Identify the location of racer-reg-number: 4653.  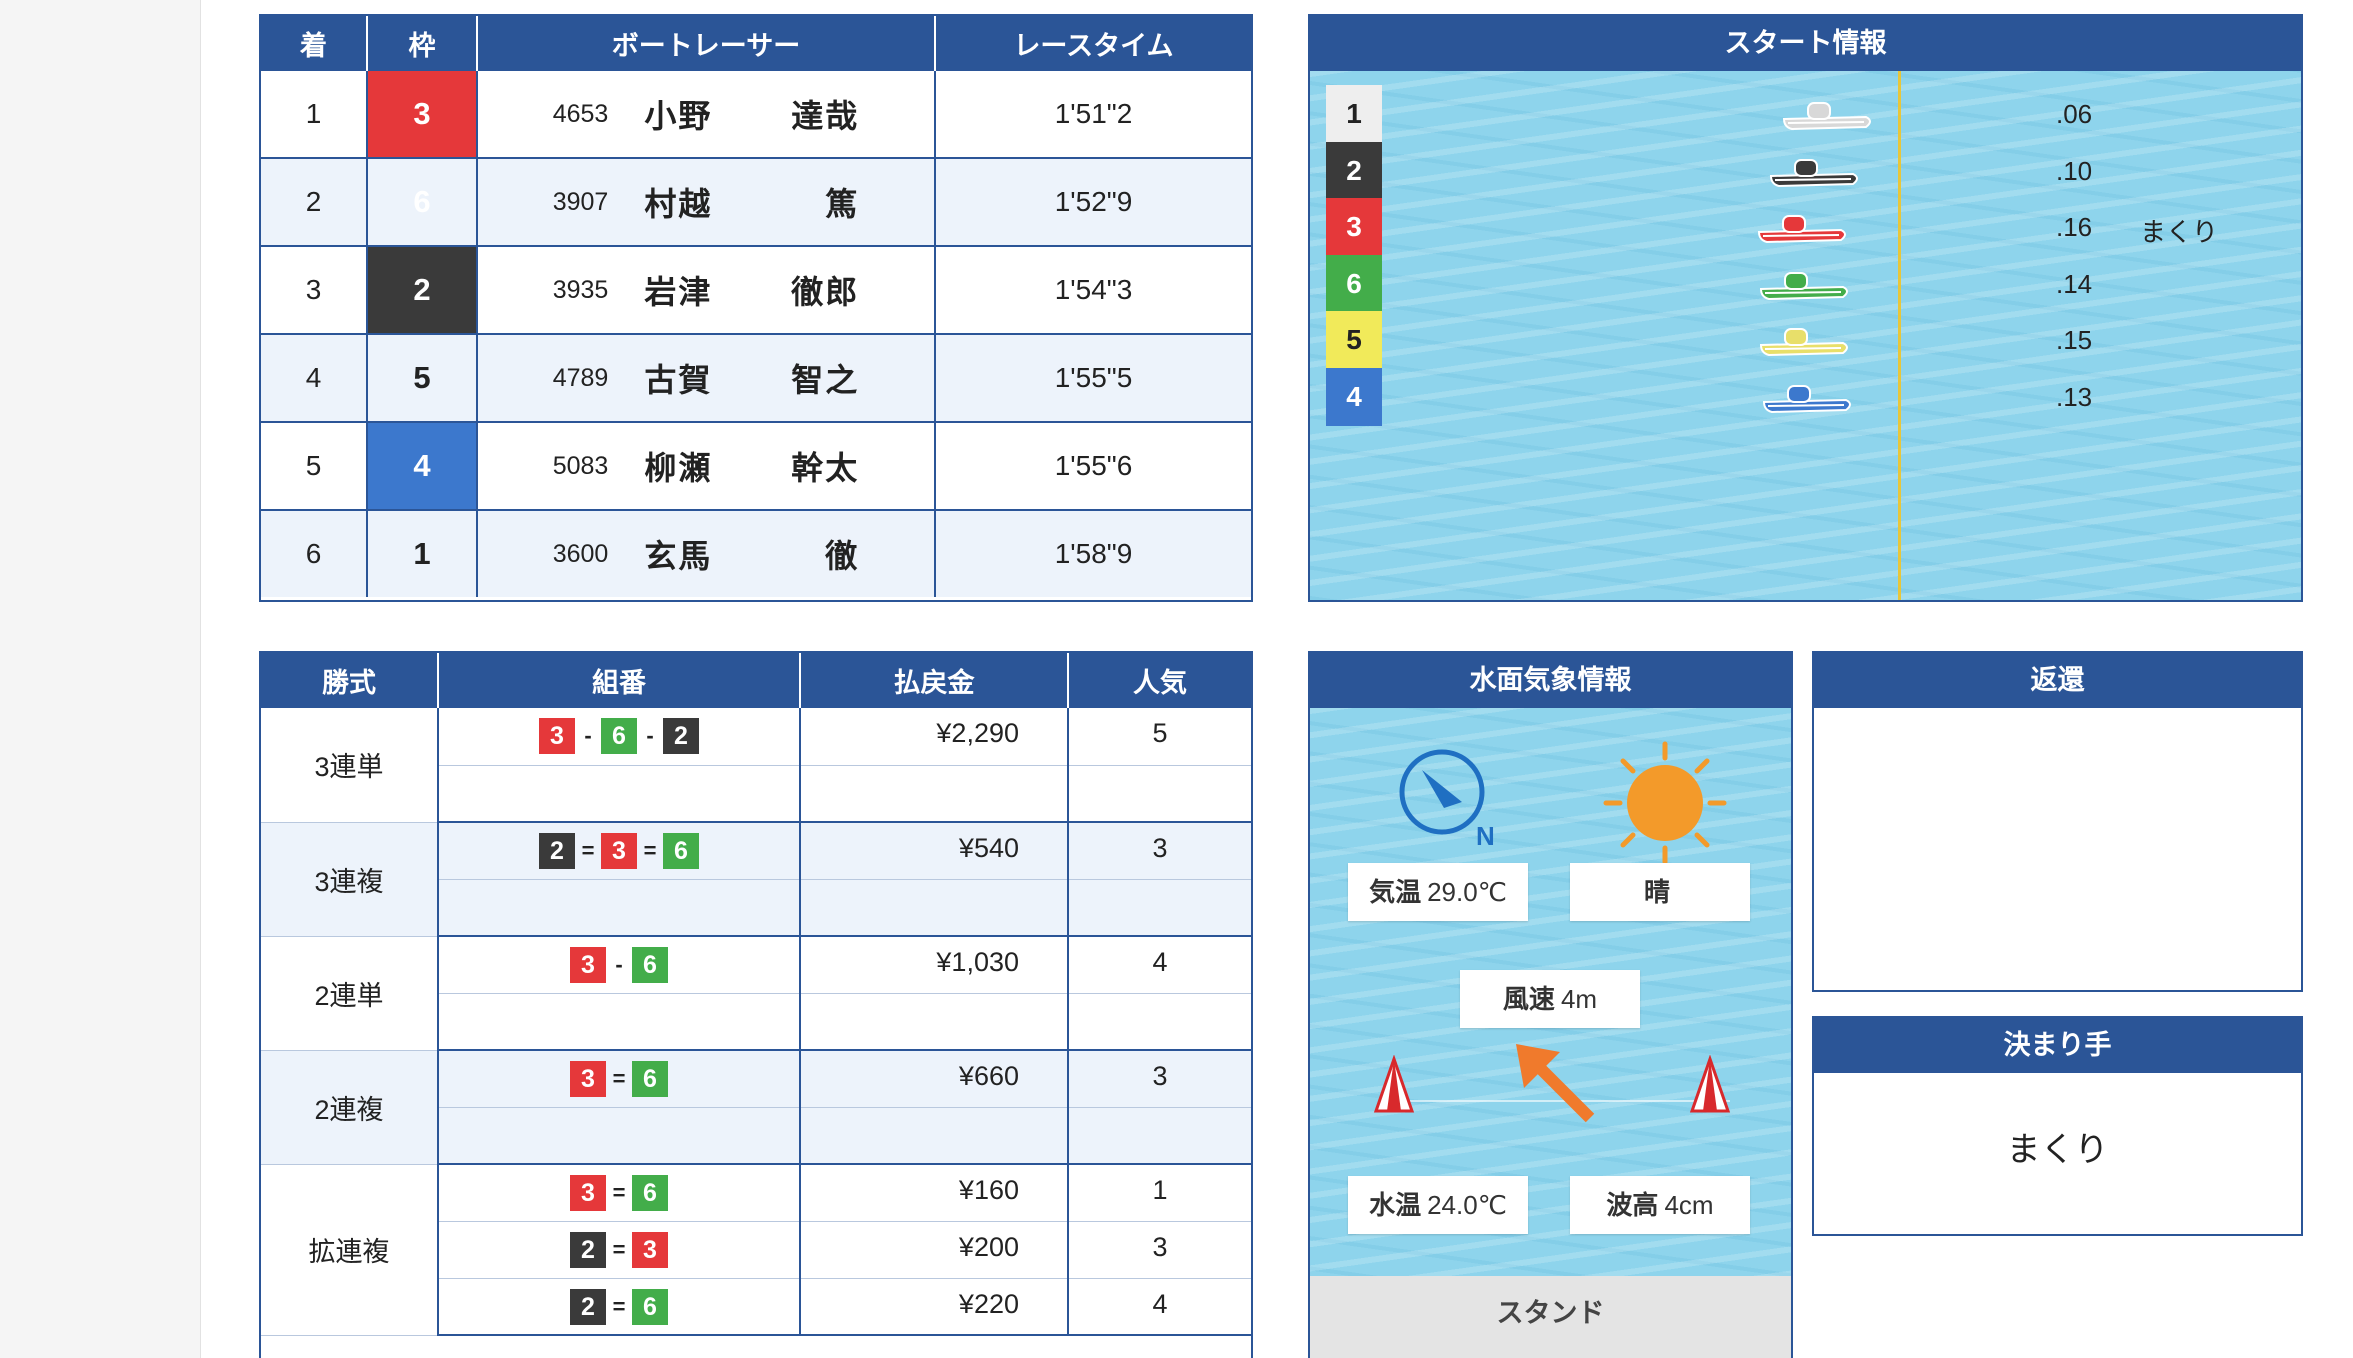
(580, 113).